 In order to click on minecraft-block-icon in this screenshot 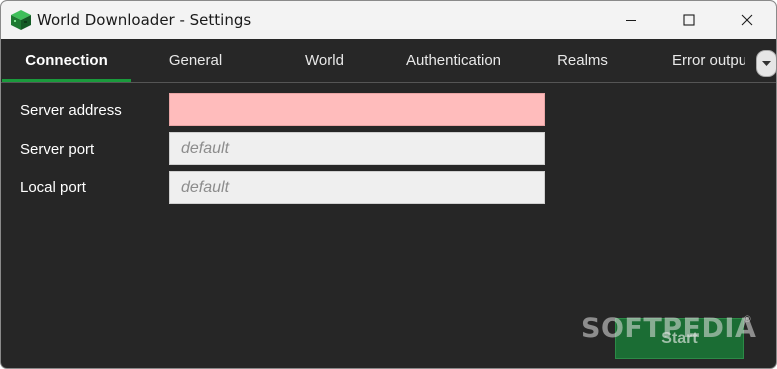, I will do `click(21, 20)`.